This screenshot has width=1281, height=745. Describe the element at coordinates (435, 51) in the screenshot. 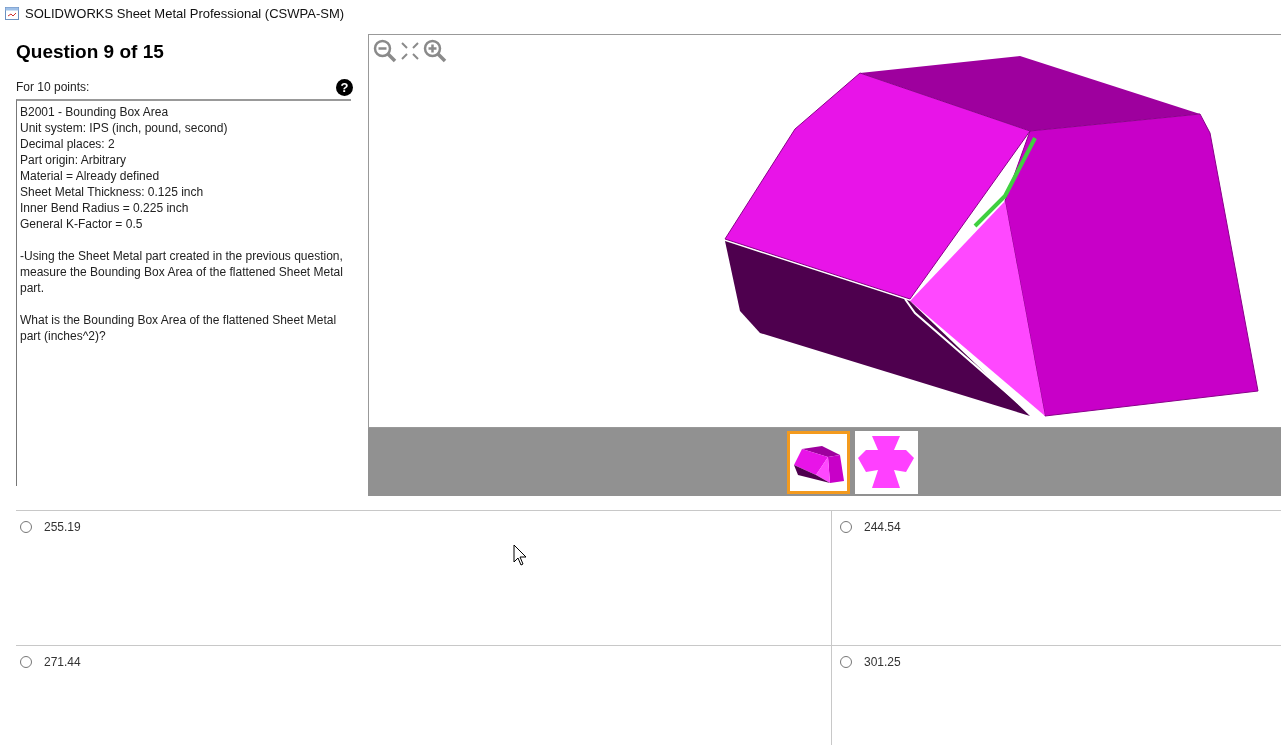

I see `zoom-in-icon` at that location.